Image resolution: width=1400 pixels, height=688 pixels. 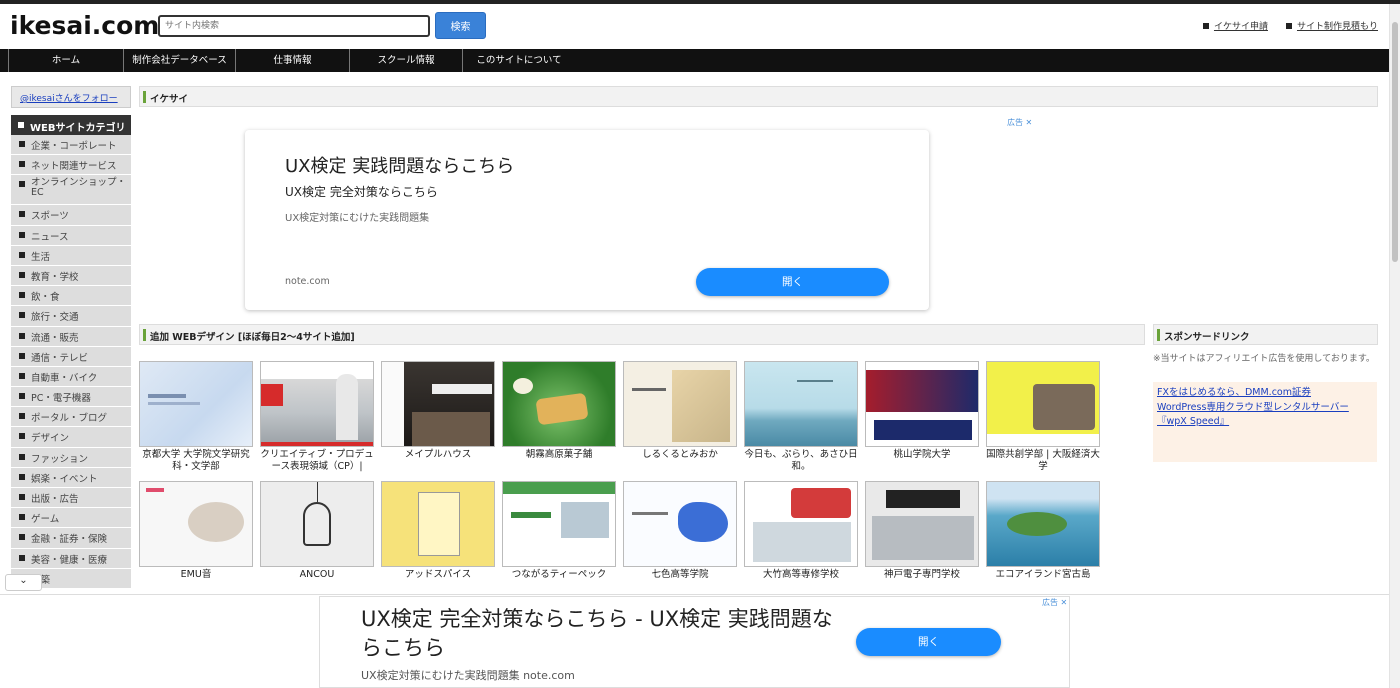 What do you see at coordinates (71, 558) in the screenshot?
I see `category-item: 美容・健康・医療` at bounding box center [71, 558].